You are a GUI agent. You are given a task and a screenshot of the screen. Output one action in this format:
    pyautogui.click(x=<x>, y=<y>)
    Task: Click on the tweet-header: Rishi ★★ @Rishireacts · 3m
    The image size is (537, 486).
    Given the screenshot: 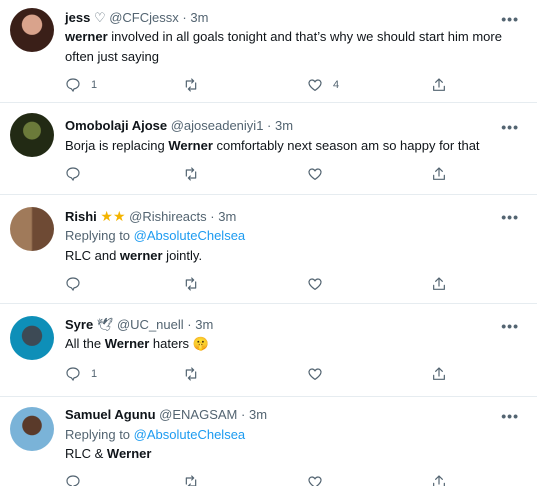 What is the action you would take?
    pyautogui.click(x=150, y=216)
    